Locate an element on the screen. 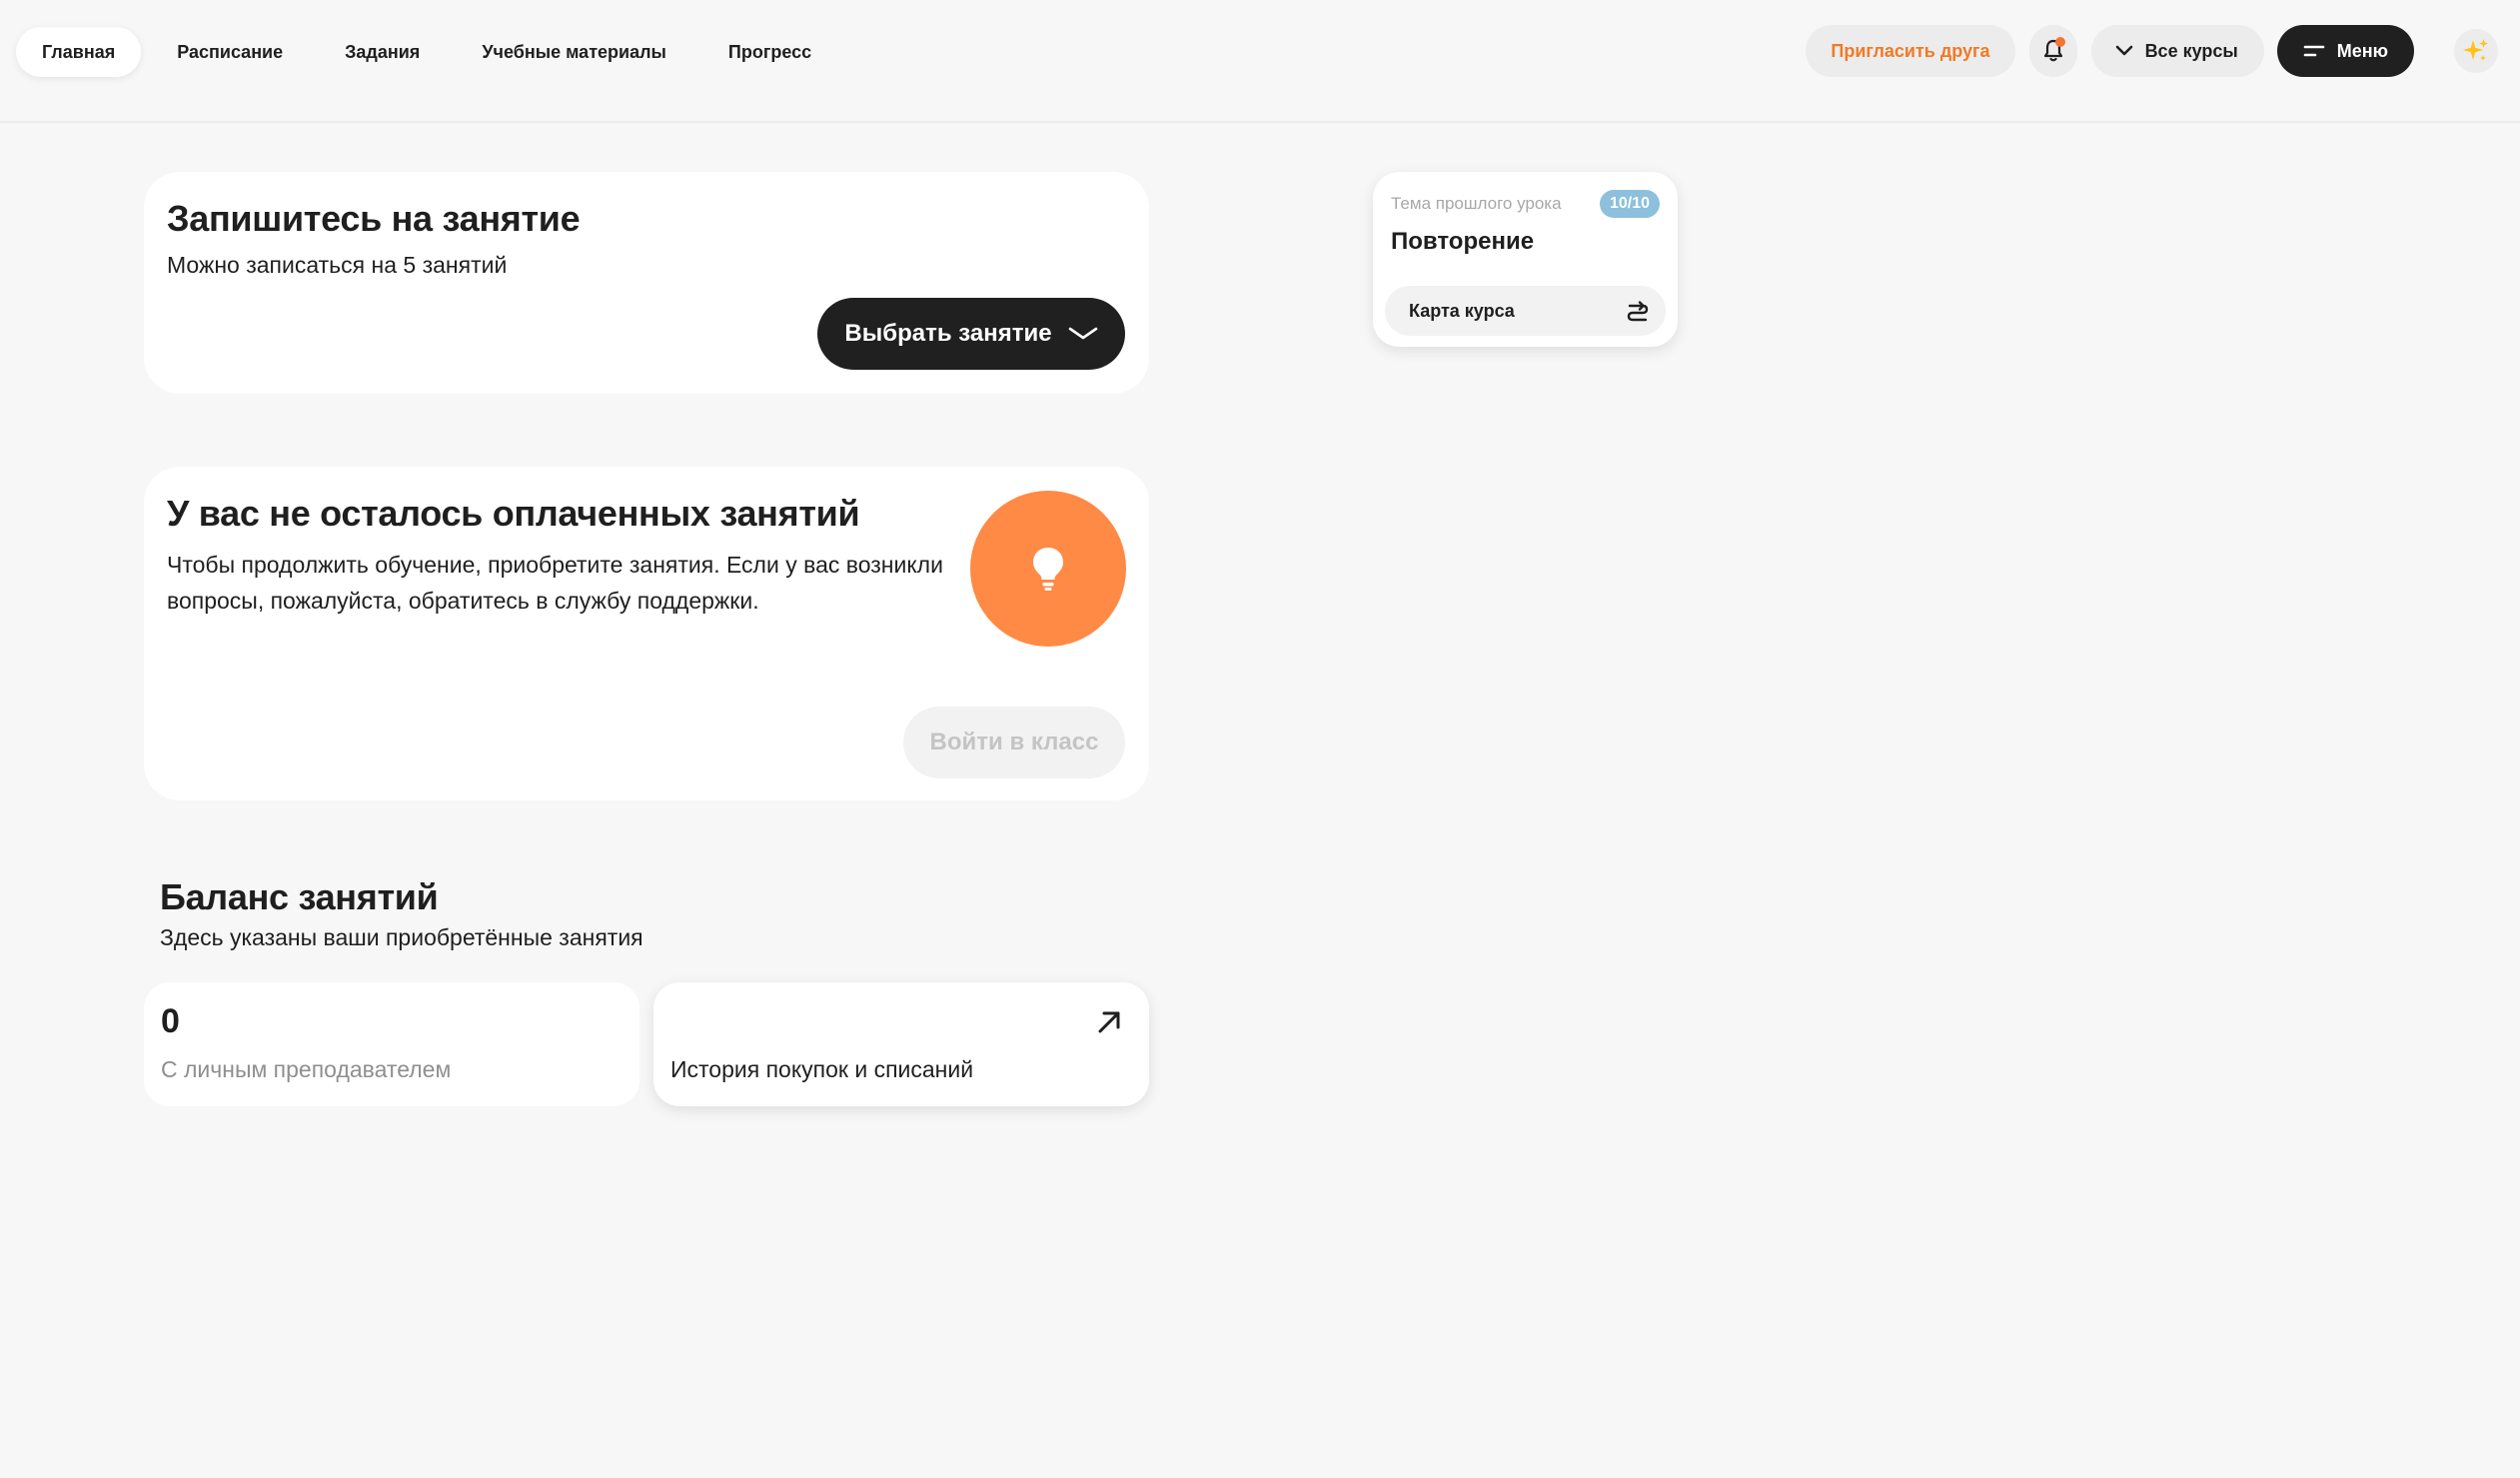  no-paid-title: У вас не осталось оплаченных занятий is located at coordinates (513, 513).